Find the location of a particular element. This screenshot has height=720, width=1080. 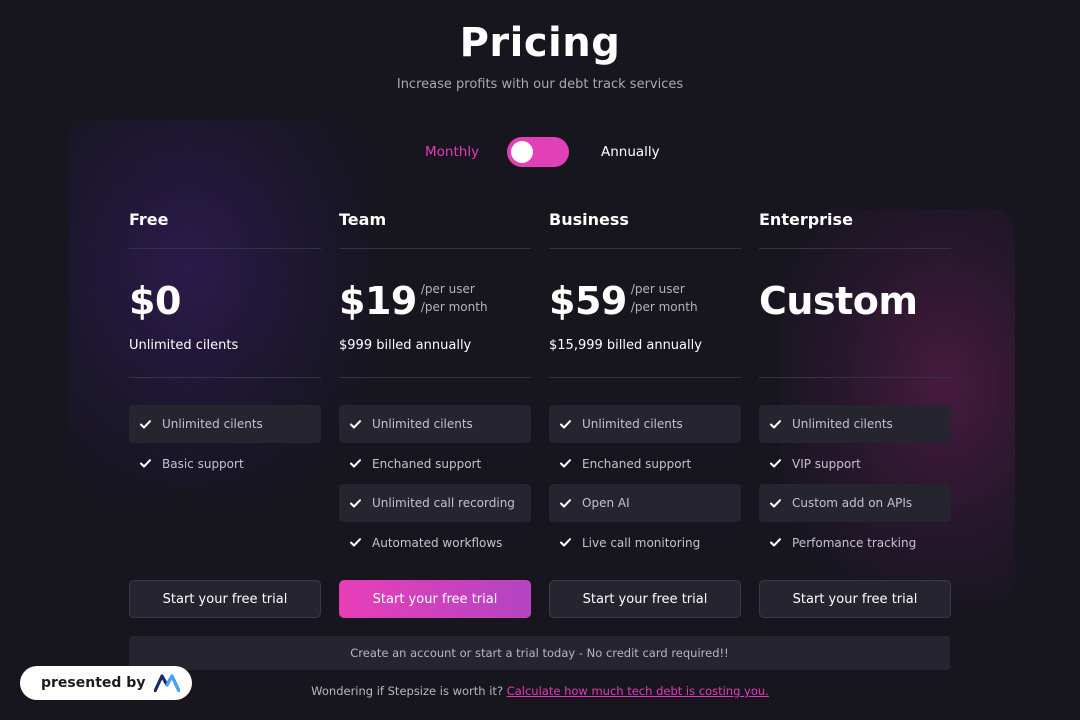

start-trial-button-free: Start your free trial is located at coordinates (225, 599).